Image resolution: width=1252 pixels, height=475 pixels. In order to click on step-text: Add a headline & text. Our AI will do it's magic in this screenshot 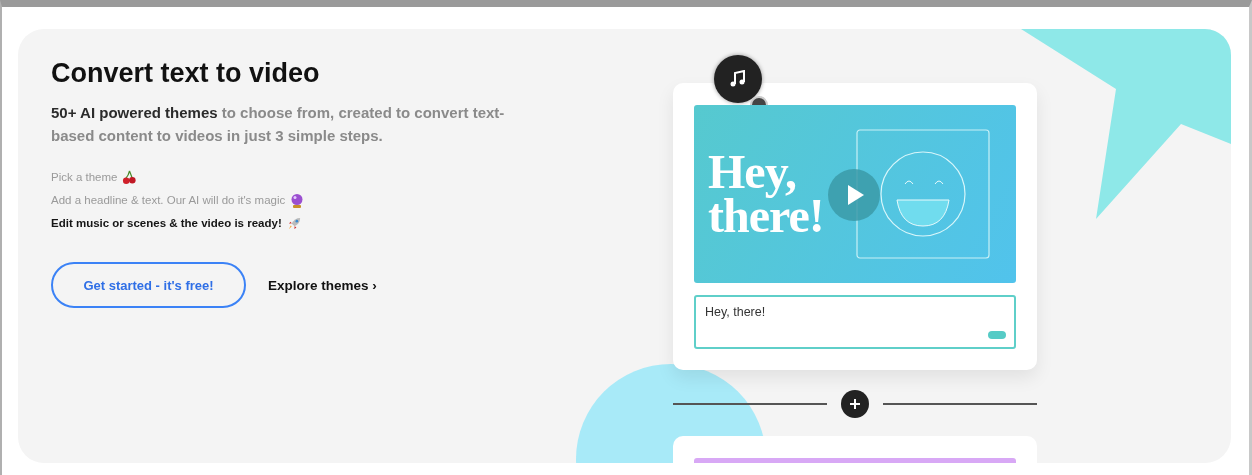, I will do `click(168, 201)`.